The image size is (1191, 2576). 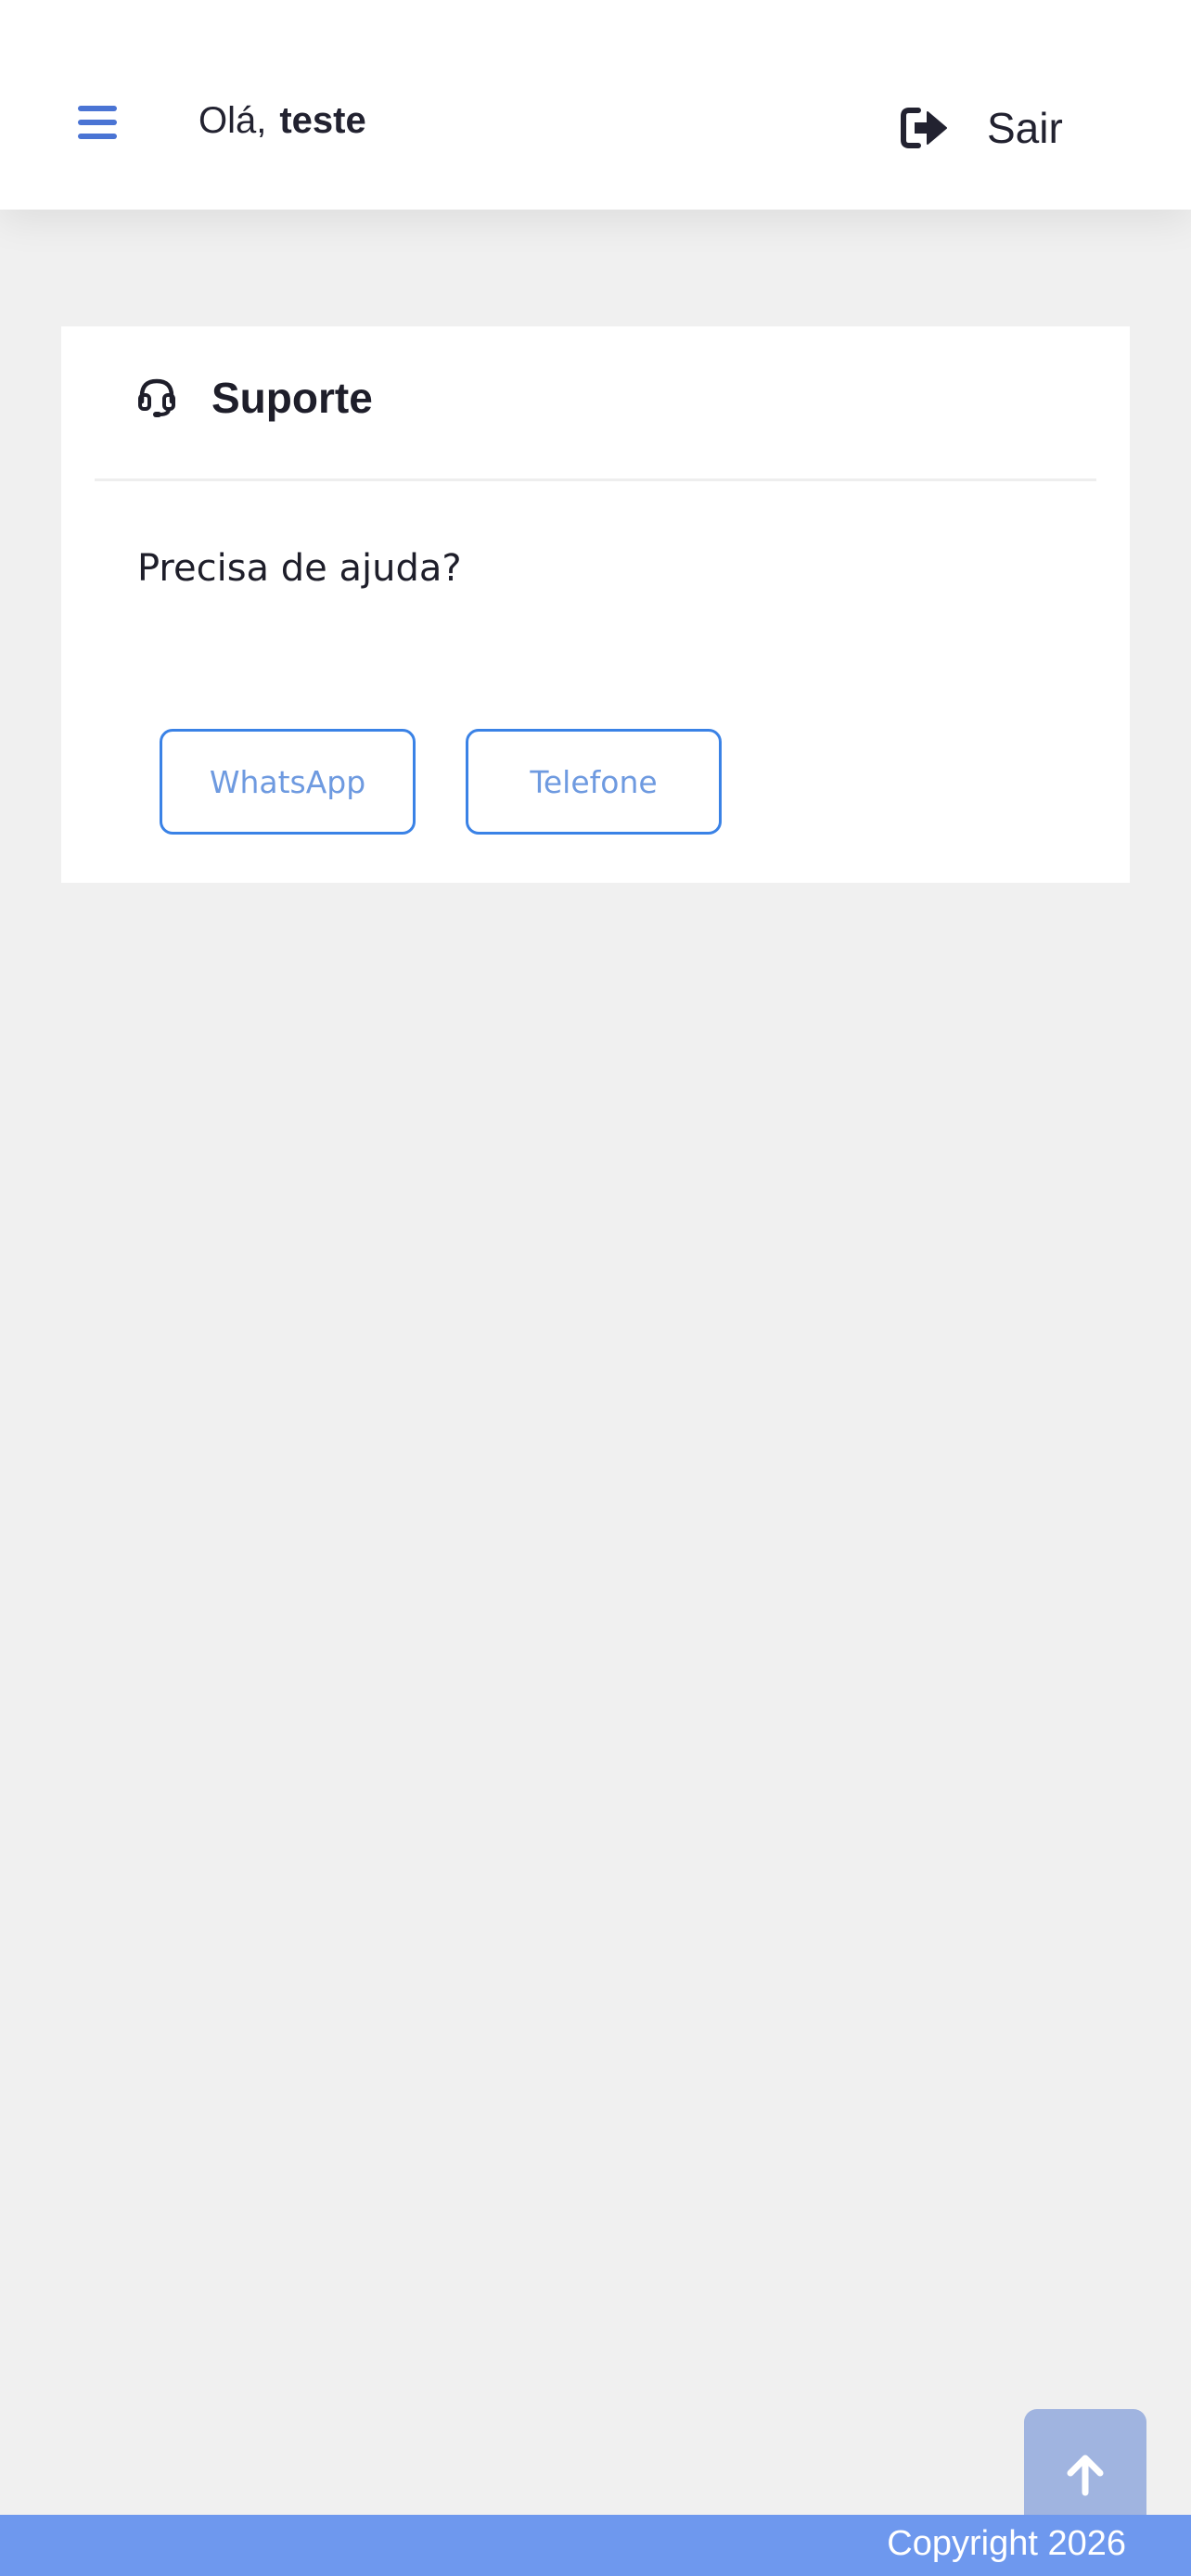 What do you see at coordinates (156, 398) in the screenshot?
I see `headset-icon` at bounding box center [156, 398].